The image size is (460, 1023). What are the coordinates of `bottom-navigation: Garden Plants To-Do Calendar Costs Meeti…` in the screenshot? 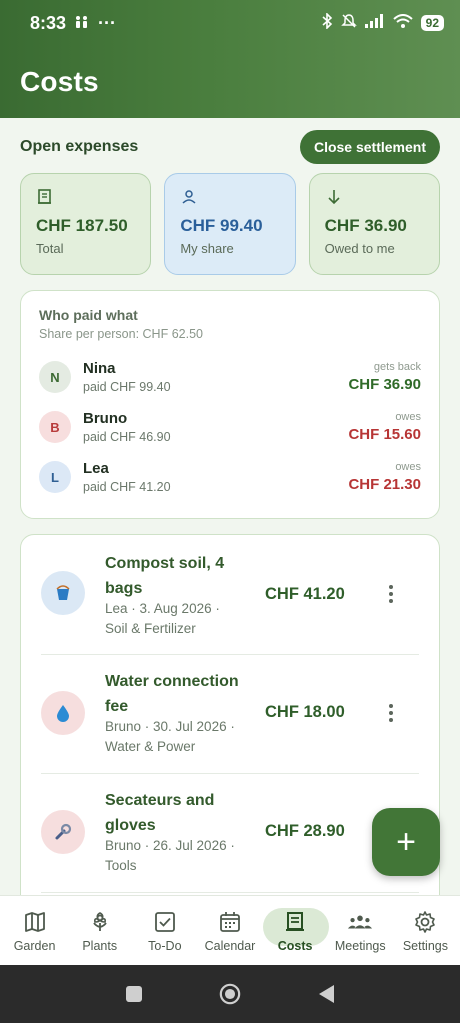 It's located at (230, 930).